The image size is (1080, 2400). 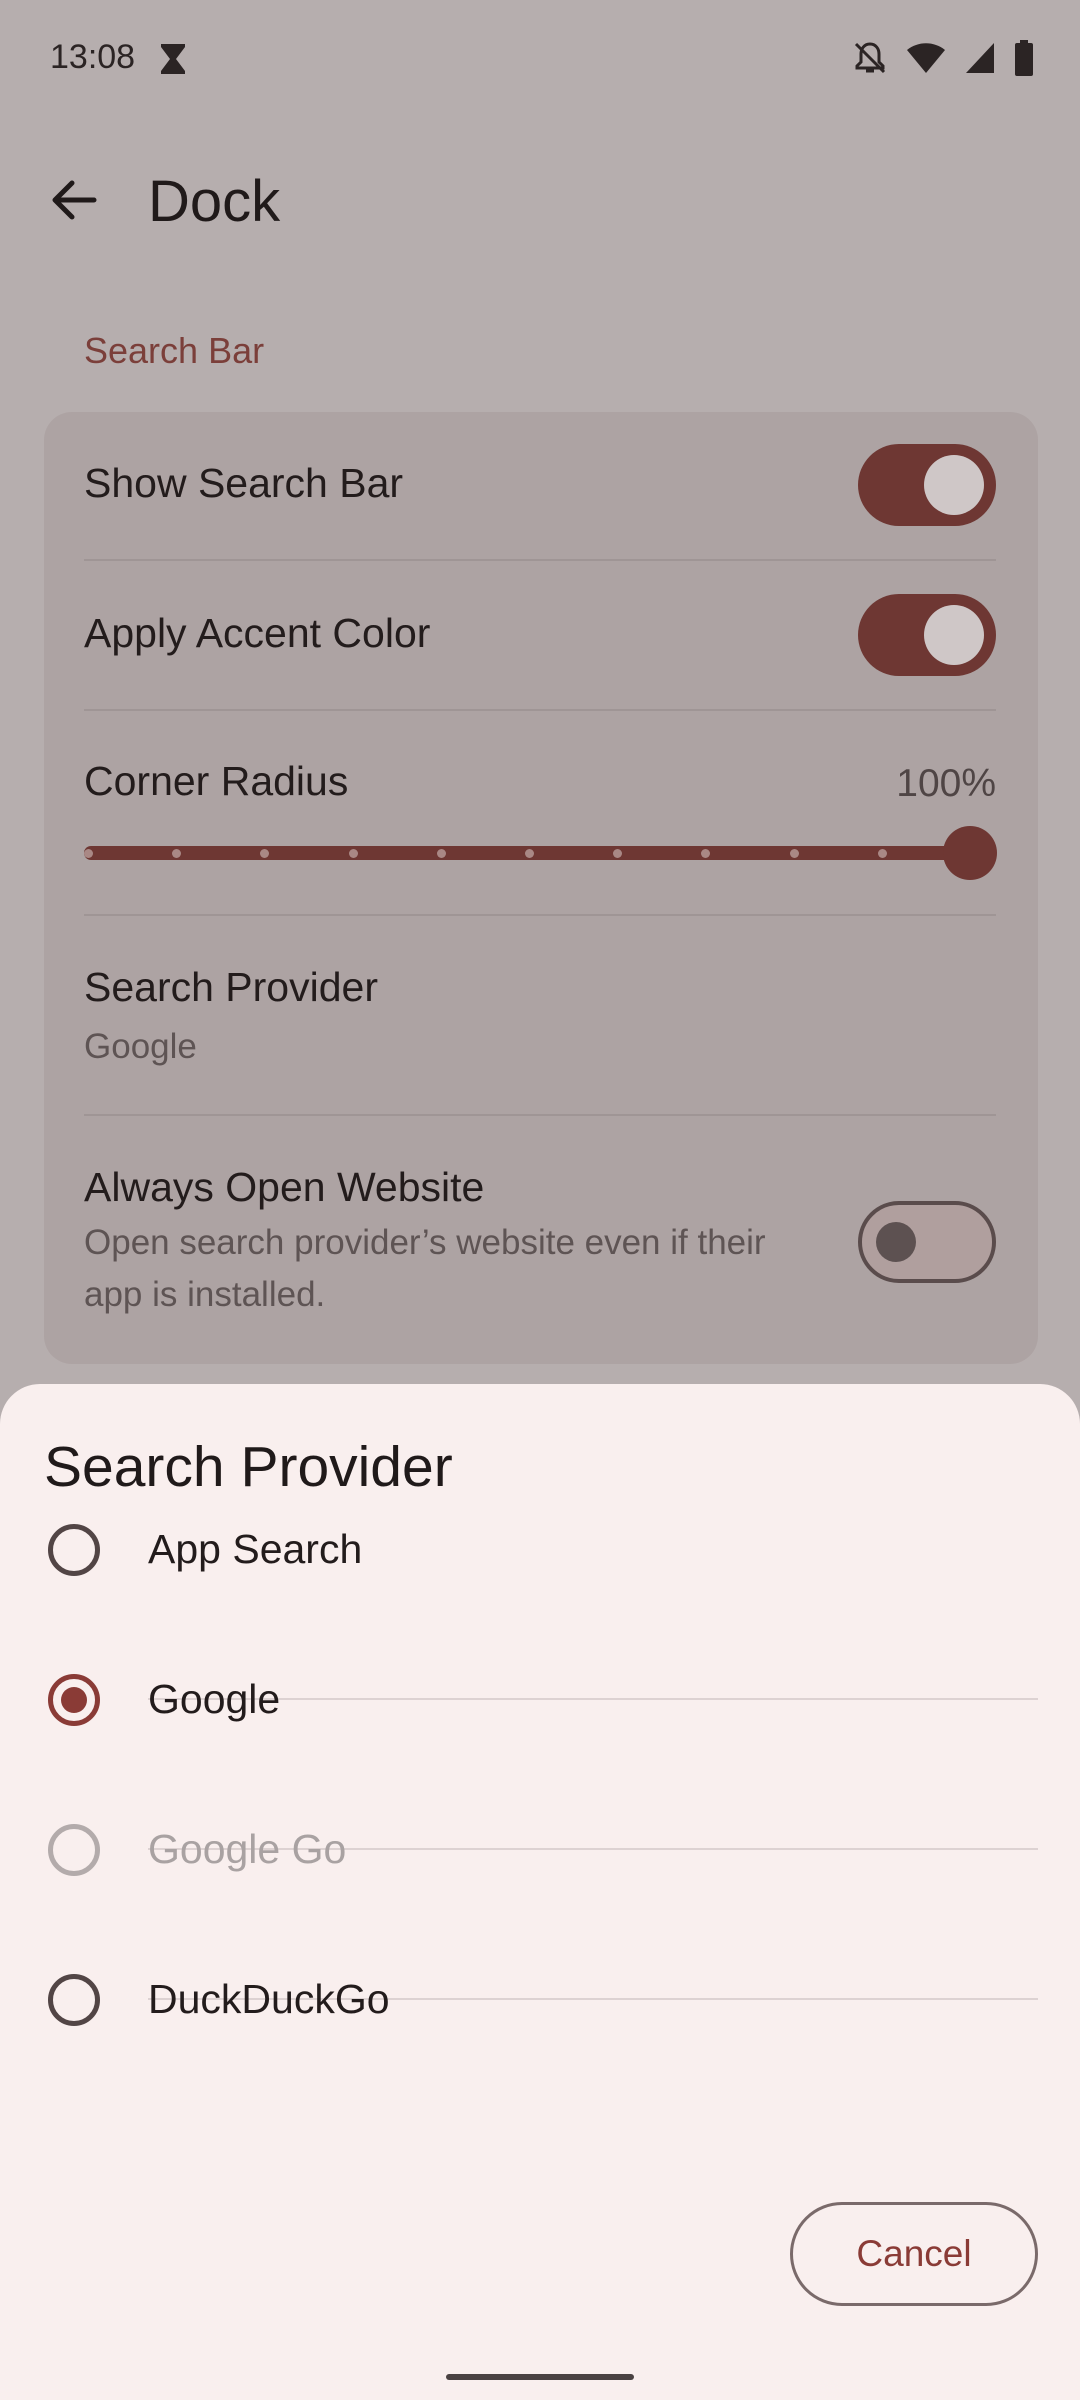 I want to click on radio-button-selected, so click(x=74, y=1700).